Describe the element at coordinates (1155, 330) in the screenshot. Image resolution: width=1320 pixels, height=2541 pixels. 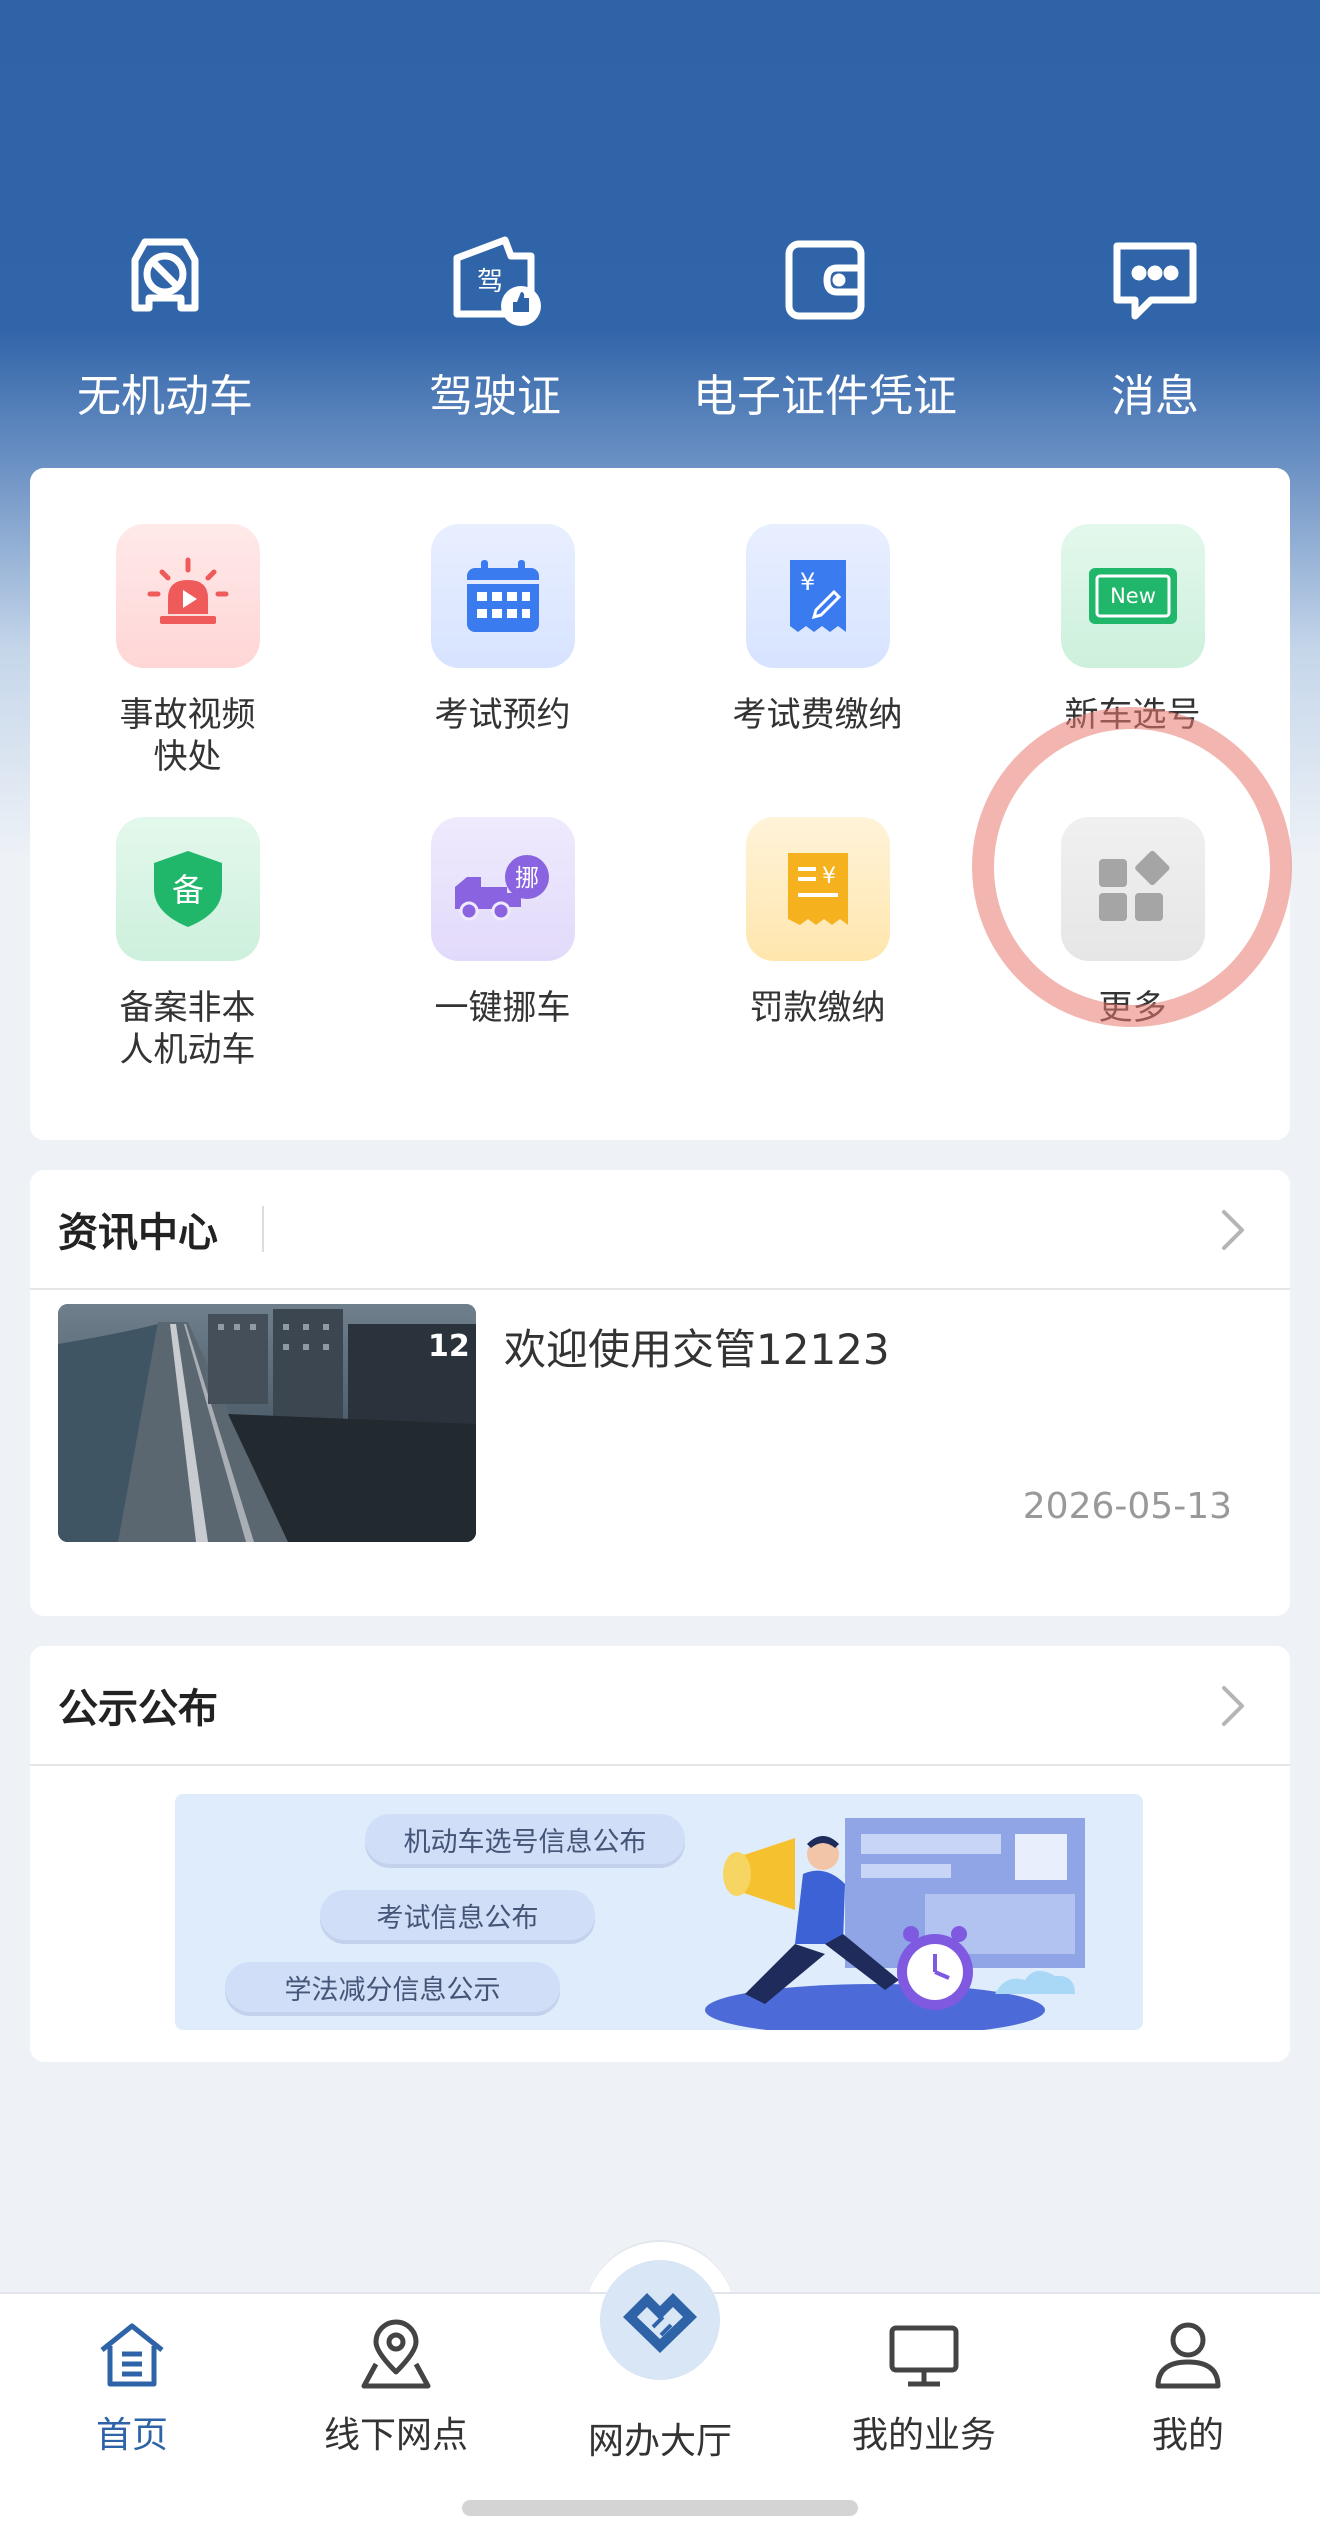
I see `top-item-messages: 消息` at that location.